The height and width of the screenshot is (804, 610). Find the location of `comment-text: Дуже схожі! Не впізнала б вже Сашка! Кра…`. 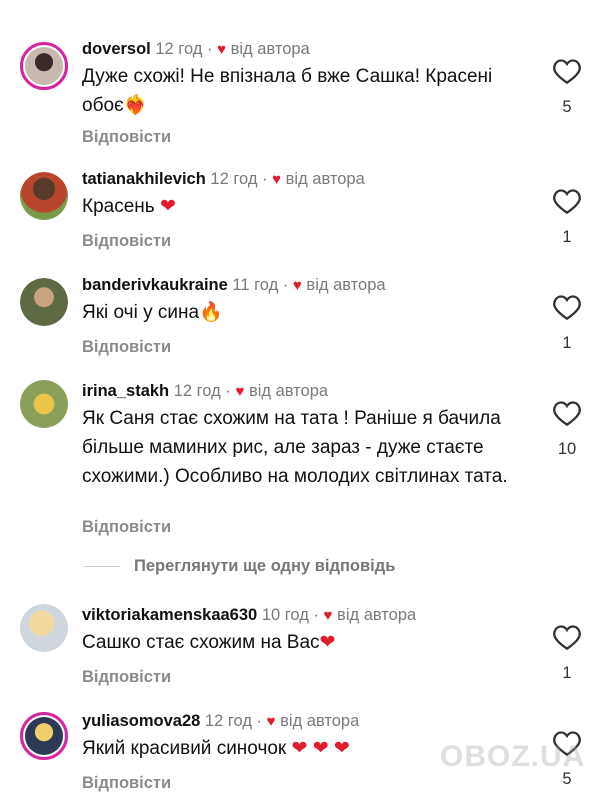

comment-text: Дуже схожі! Не впізнала б вже Сашка! Кра… is located at coordinates (287, 91).